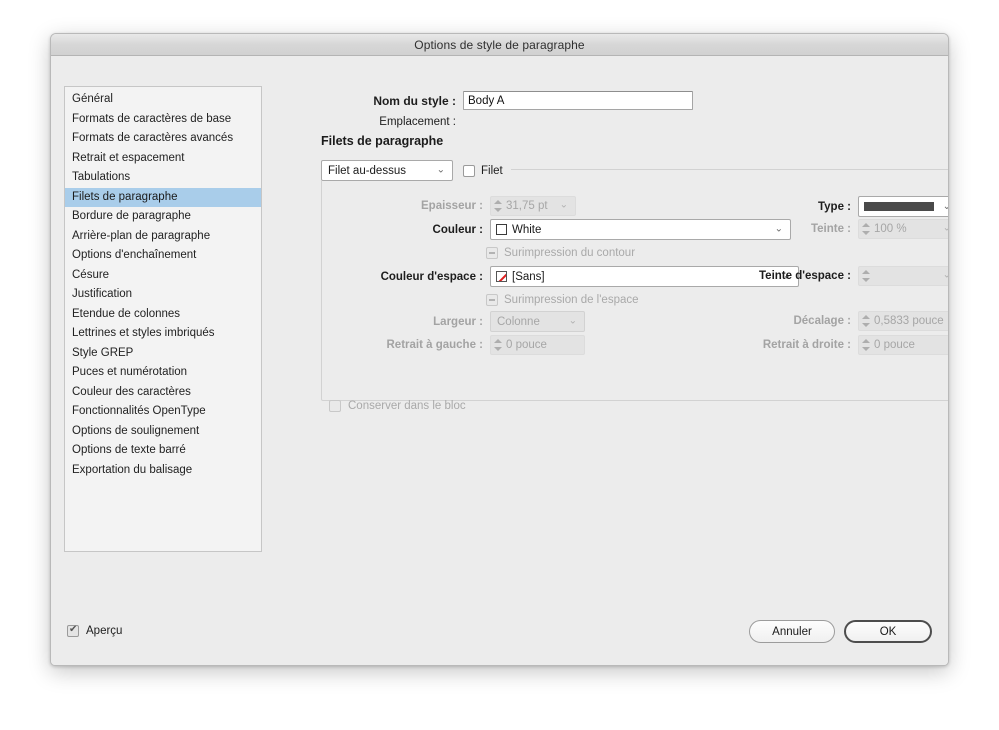 This screenshot has height=730, width=999. I want to click on rule-enable-checkbox, so click(469, 170).